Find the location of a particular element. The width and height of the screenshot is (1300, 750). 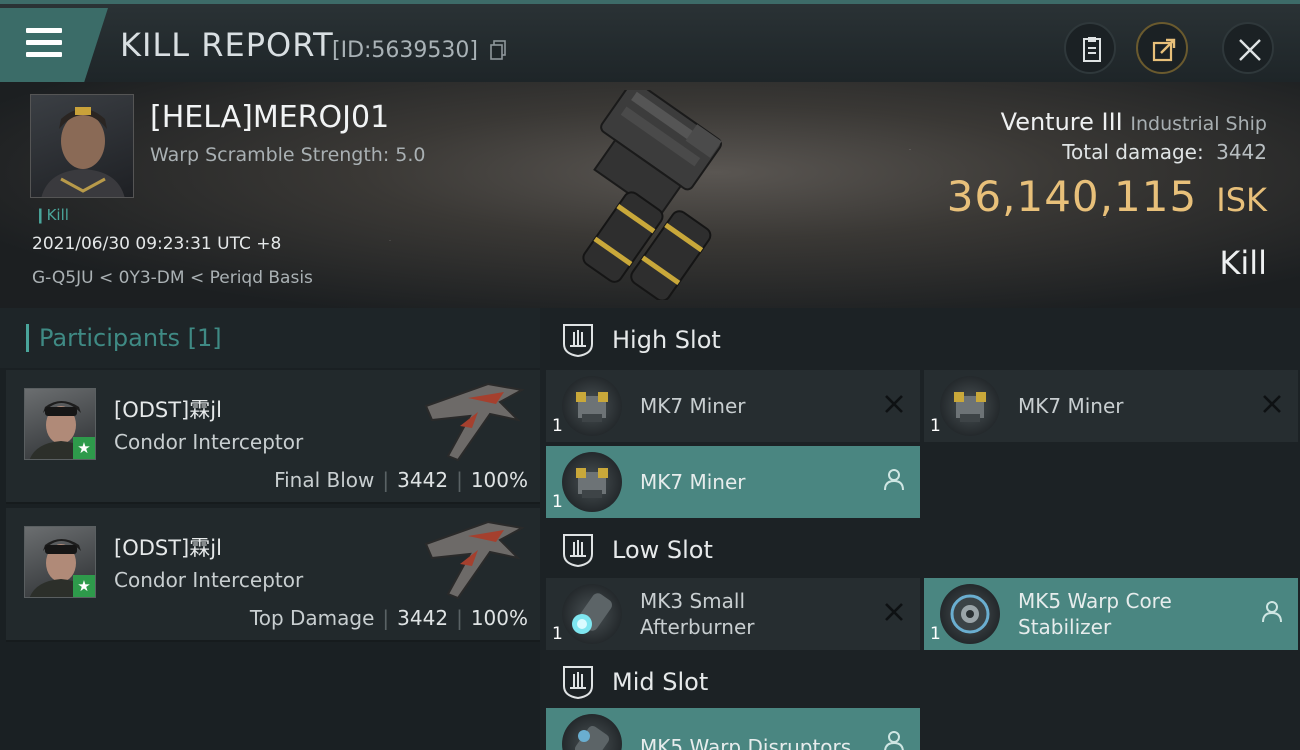

participant-role: Top Damage is located at coordinates (312, 618).